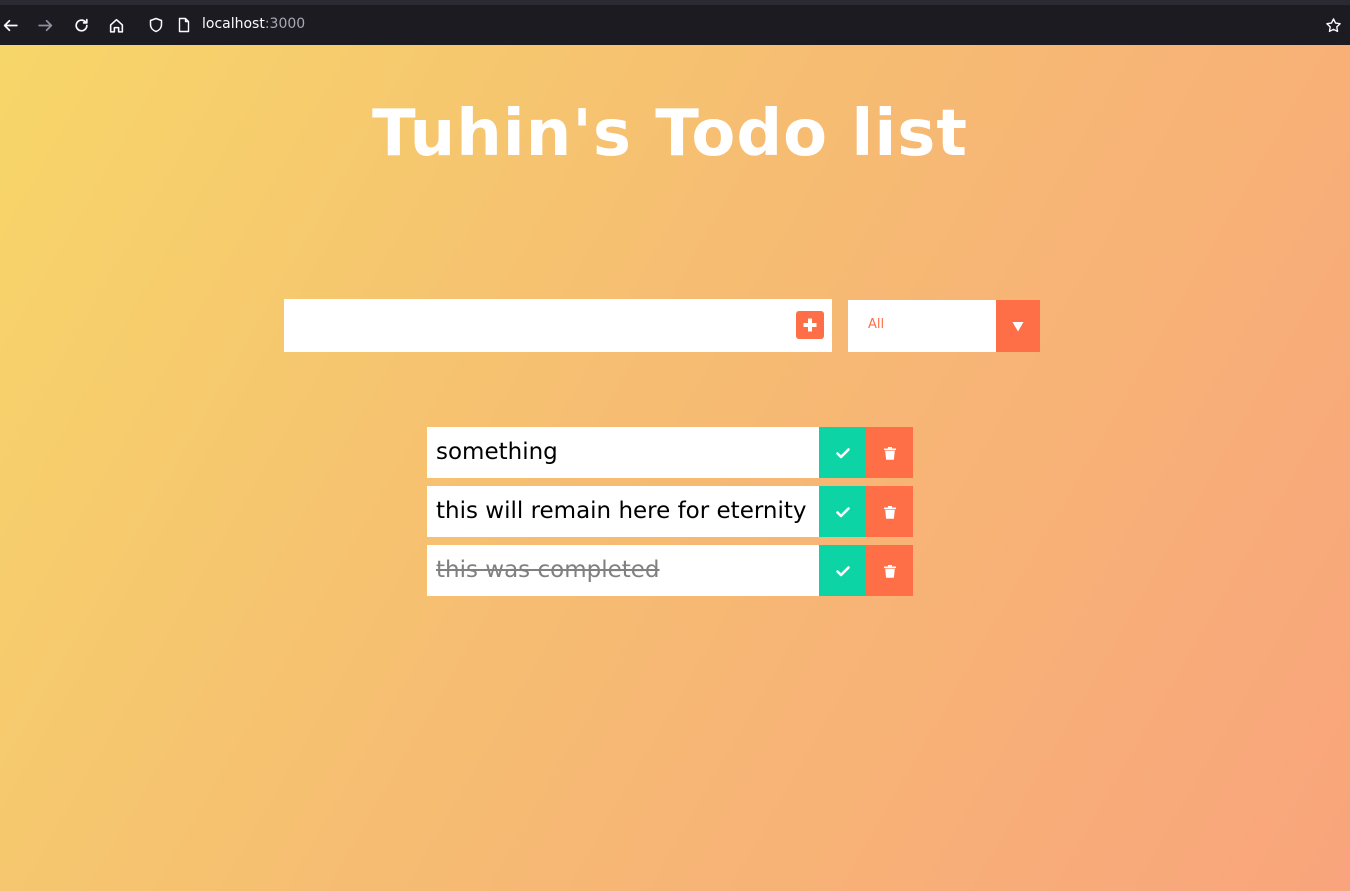 This screenshot has width=1350, height=891. I want to click on home-button, so click(116, 25).